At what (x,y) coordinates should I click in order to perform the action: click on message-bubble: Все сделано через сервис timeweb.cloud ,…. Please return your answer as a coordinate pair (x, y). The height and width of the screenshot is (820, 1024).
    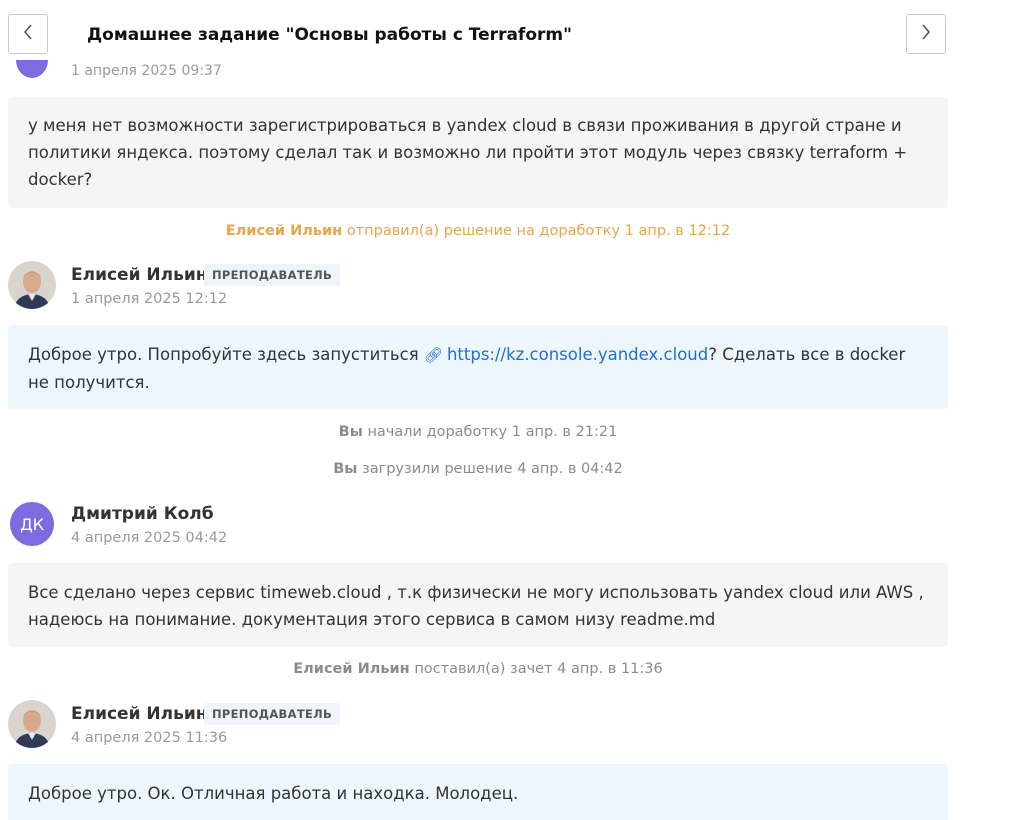
    Looking at the image, I should click on (478, 605).